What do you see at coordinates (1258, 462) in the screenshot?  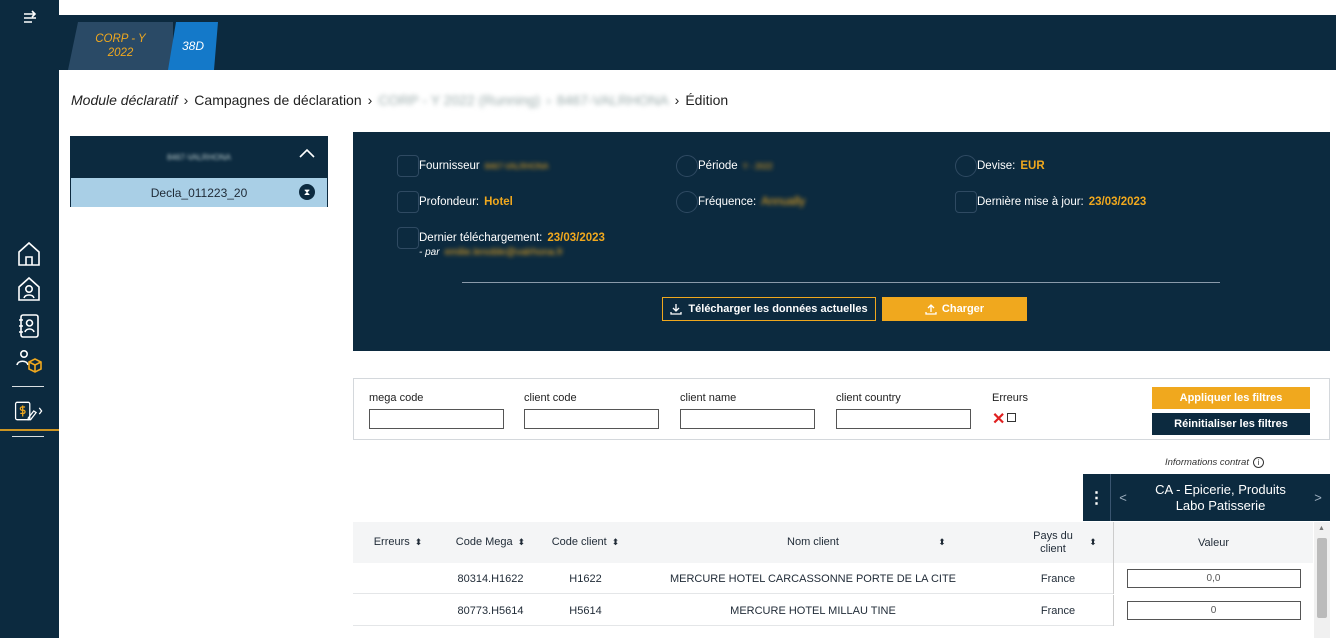 I see `info-icon: i` at bounding box center [1258, 462].